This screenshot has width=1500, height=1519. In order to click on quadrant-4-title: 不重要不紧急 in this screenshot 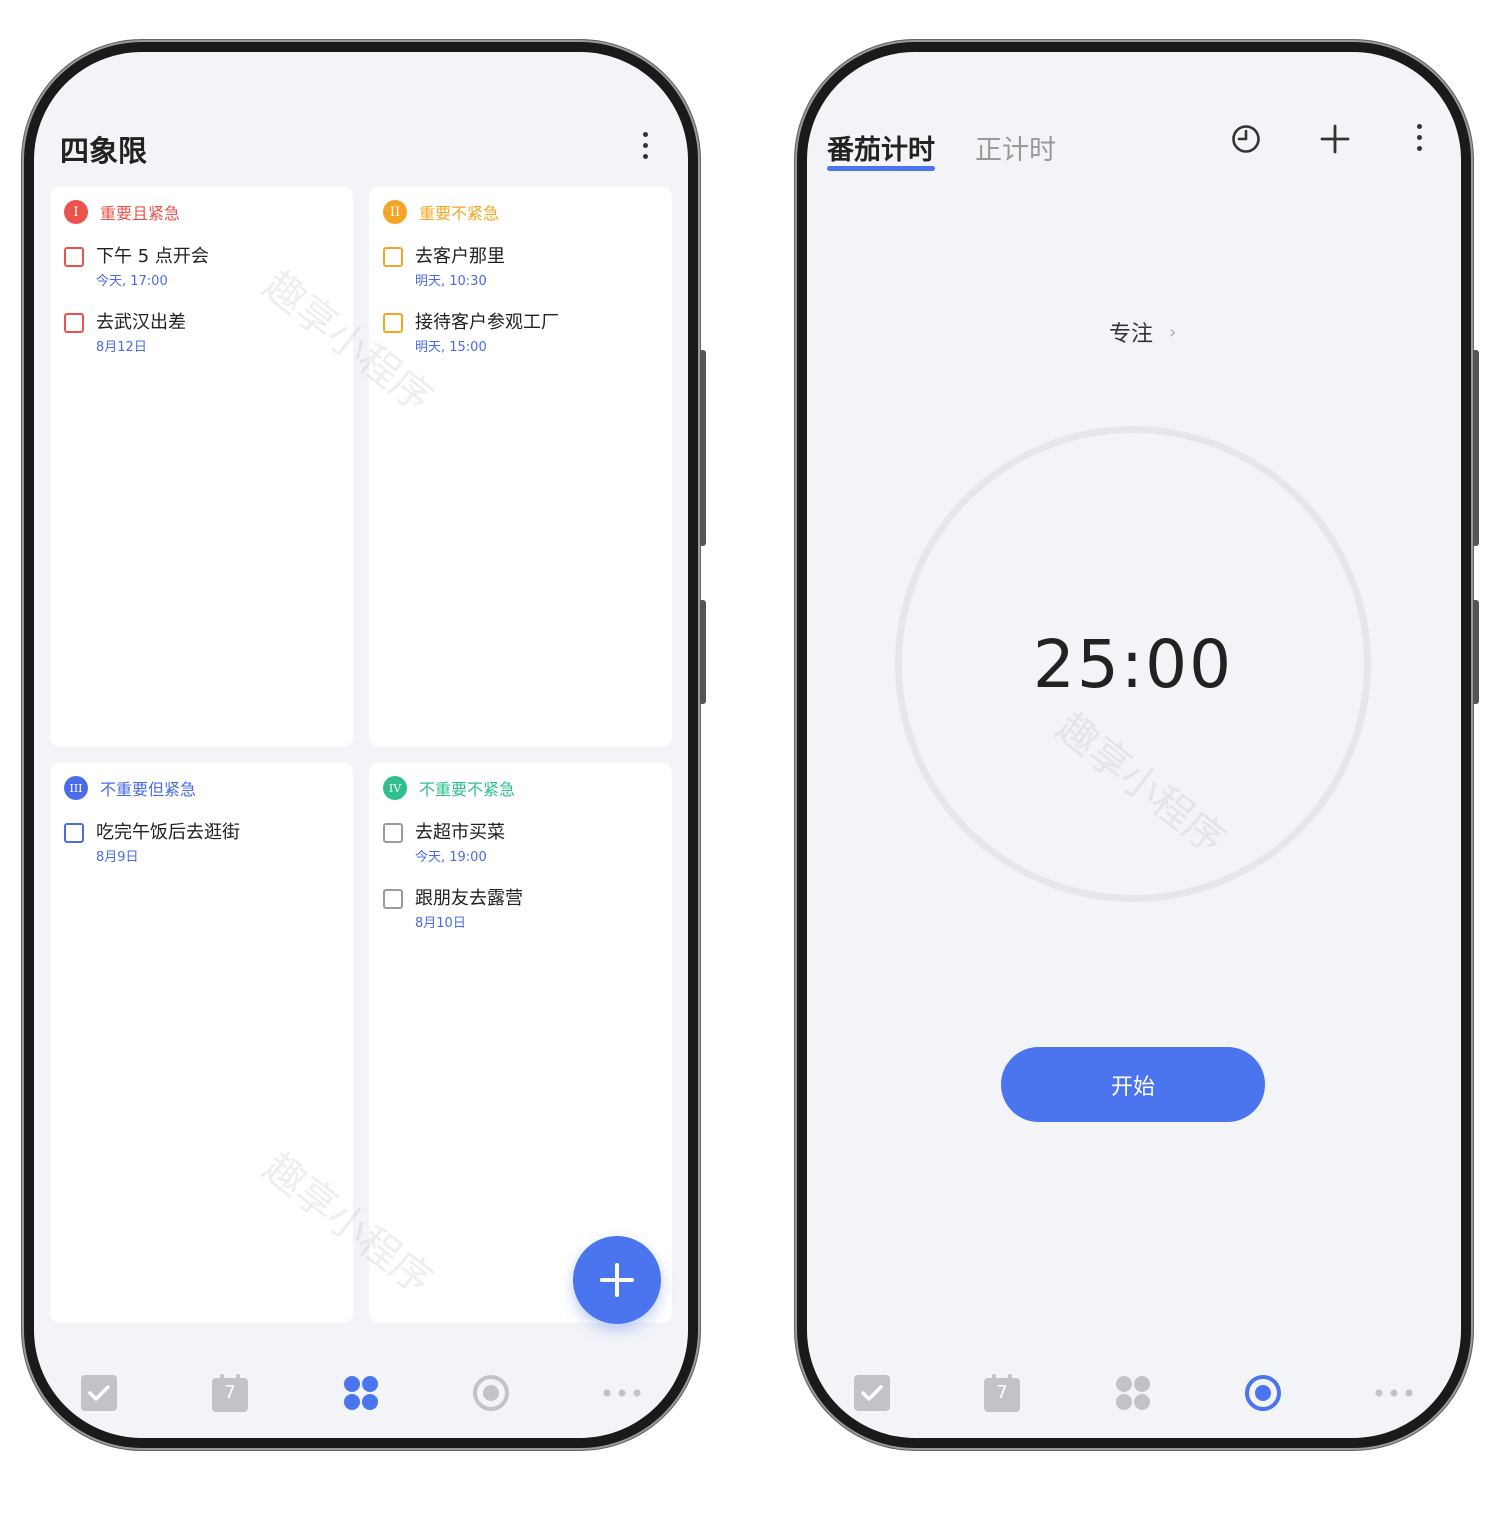, I will do `click(467, 789)`.